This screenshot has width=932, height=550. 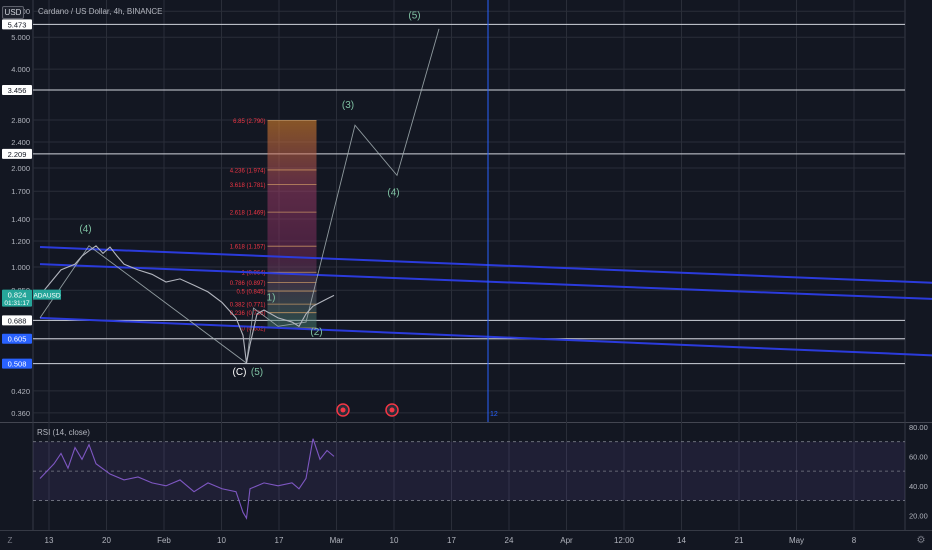 What do you see at coordinates (249, 122) in the screenshot?
I see `fib-level-label: 6.85 (2.790)` at bounding box center [249, 122].